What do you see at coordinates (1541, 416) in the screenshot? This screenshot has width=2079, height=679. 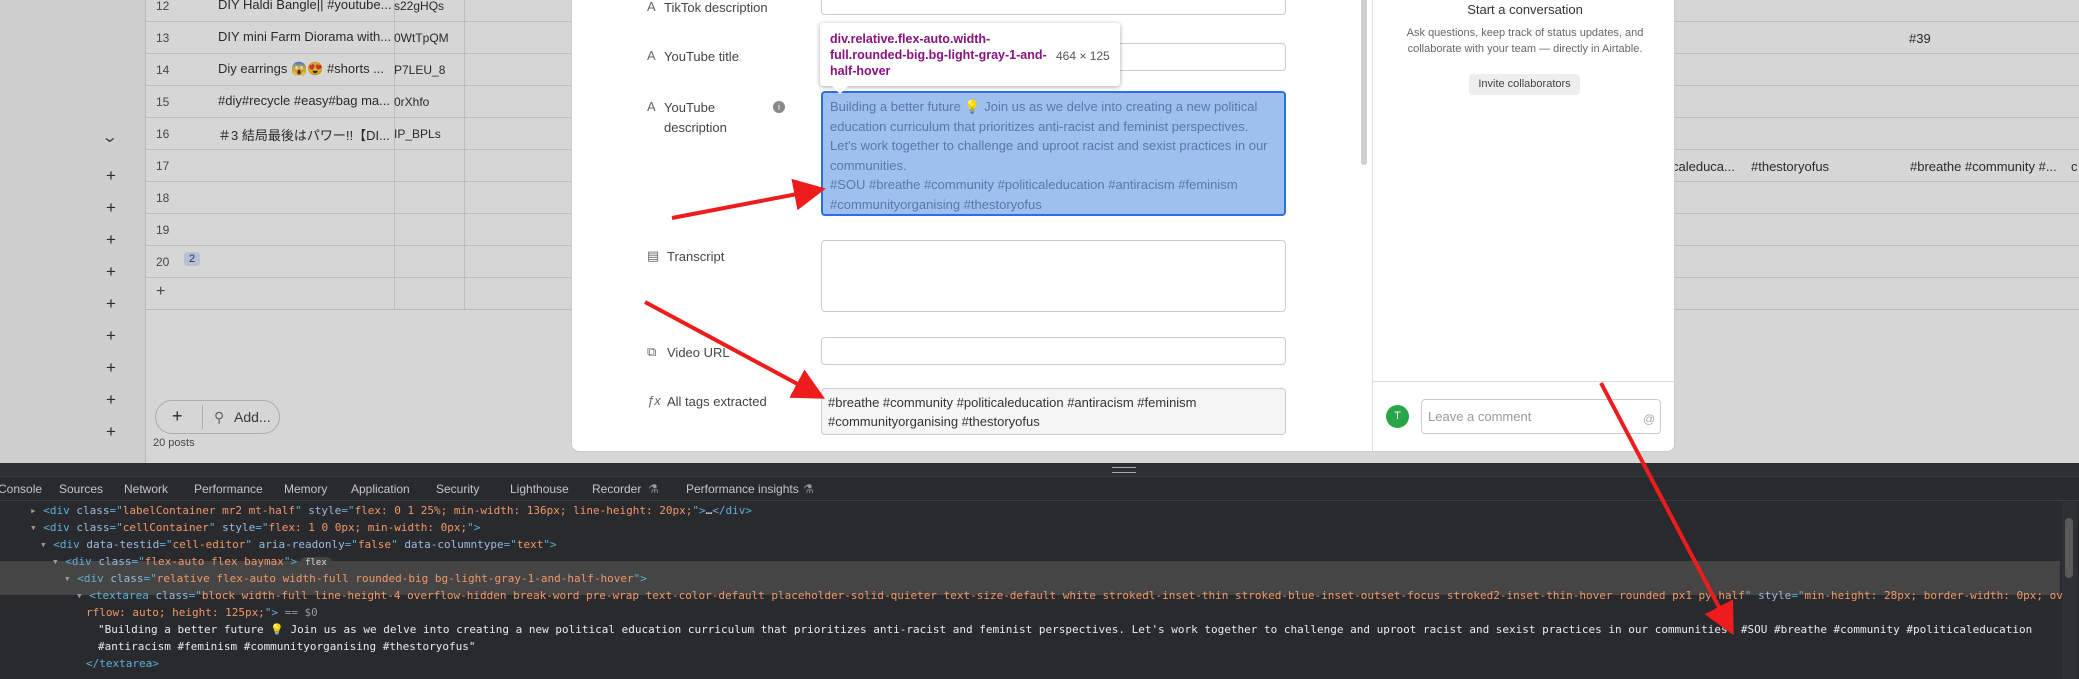 I see `comment-input: Leave a comment @` at bounding box center [1541, 416].